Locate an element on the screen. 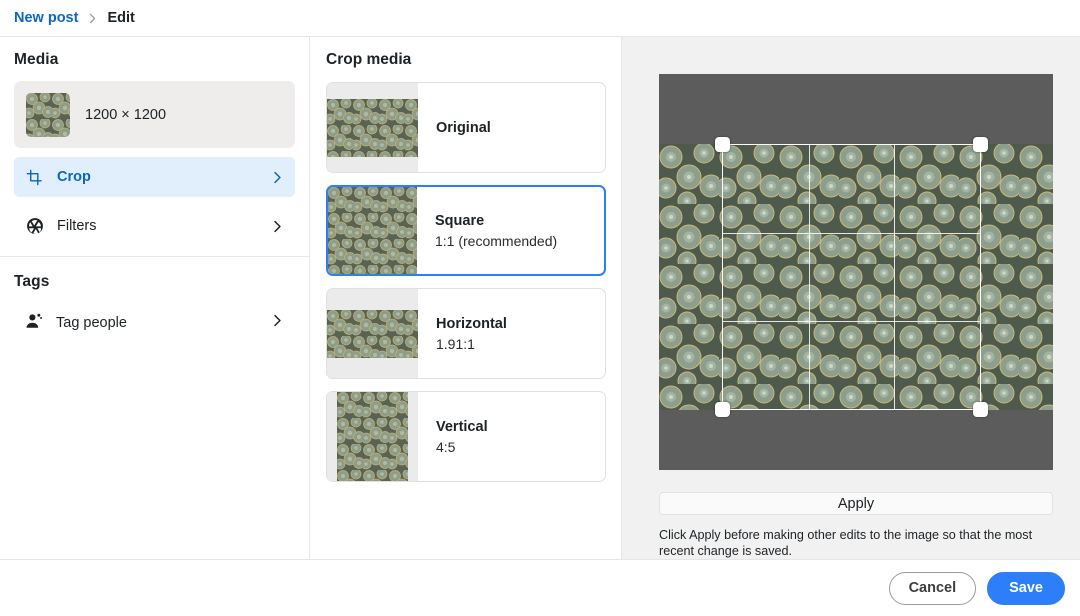 This screenshot has width=1080, height=616. breadcrumb: New post Edit is located at coordinates (540, 18).